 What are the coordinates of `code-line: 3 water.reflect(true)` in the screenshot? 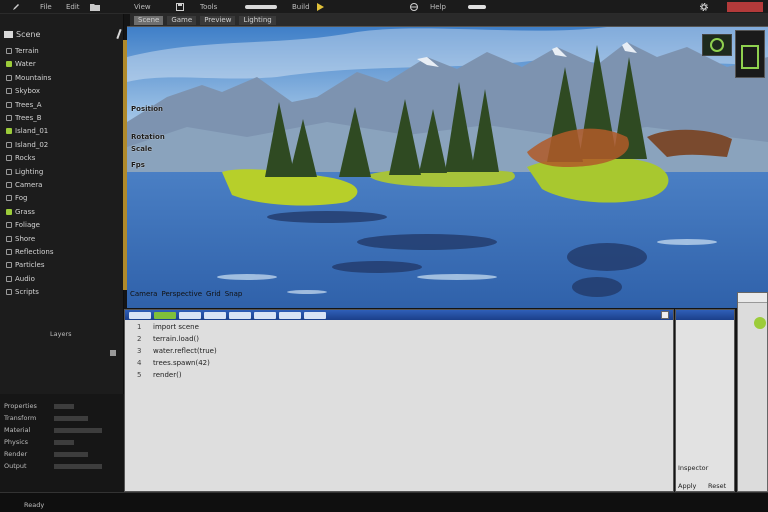 It's located at (177, 351).